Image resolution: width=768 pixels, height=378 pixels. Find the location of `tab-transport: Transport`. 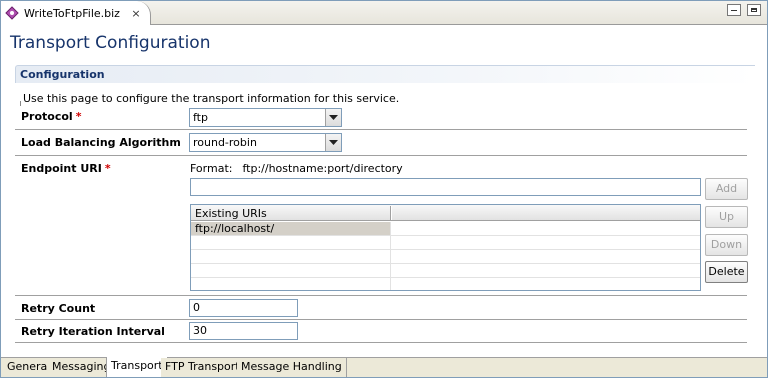

tab-transport: Transport is located at coordinates (137, 367).